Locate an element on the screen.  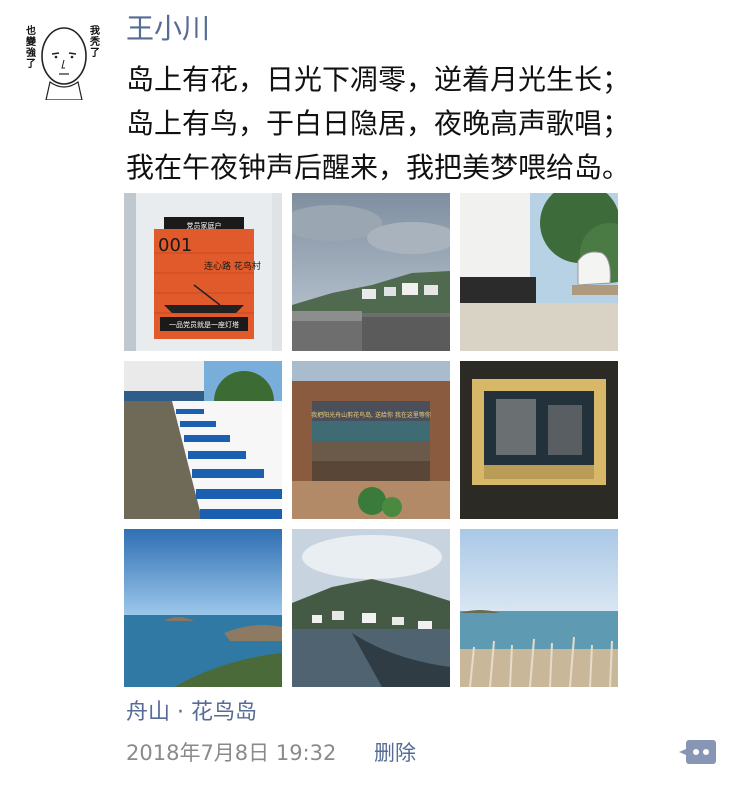
photo-5-poem-wall: 我把阳光舟山剪花鸟岛, 送给你 我在这里等你 is located at coordinates (371, 440).